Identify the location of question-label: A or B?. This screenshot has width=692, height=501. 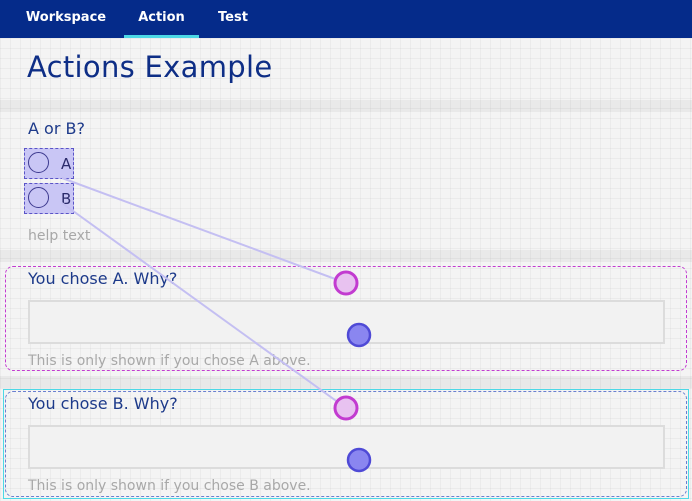
(56, 128).